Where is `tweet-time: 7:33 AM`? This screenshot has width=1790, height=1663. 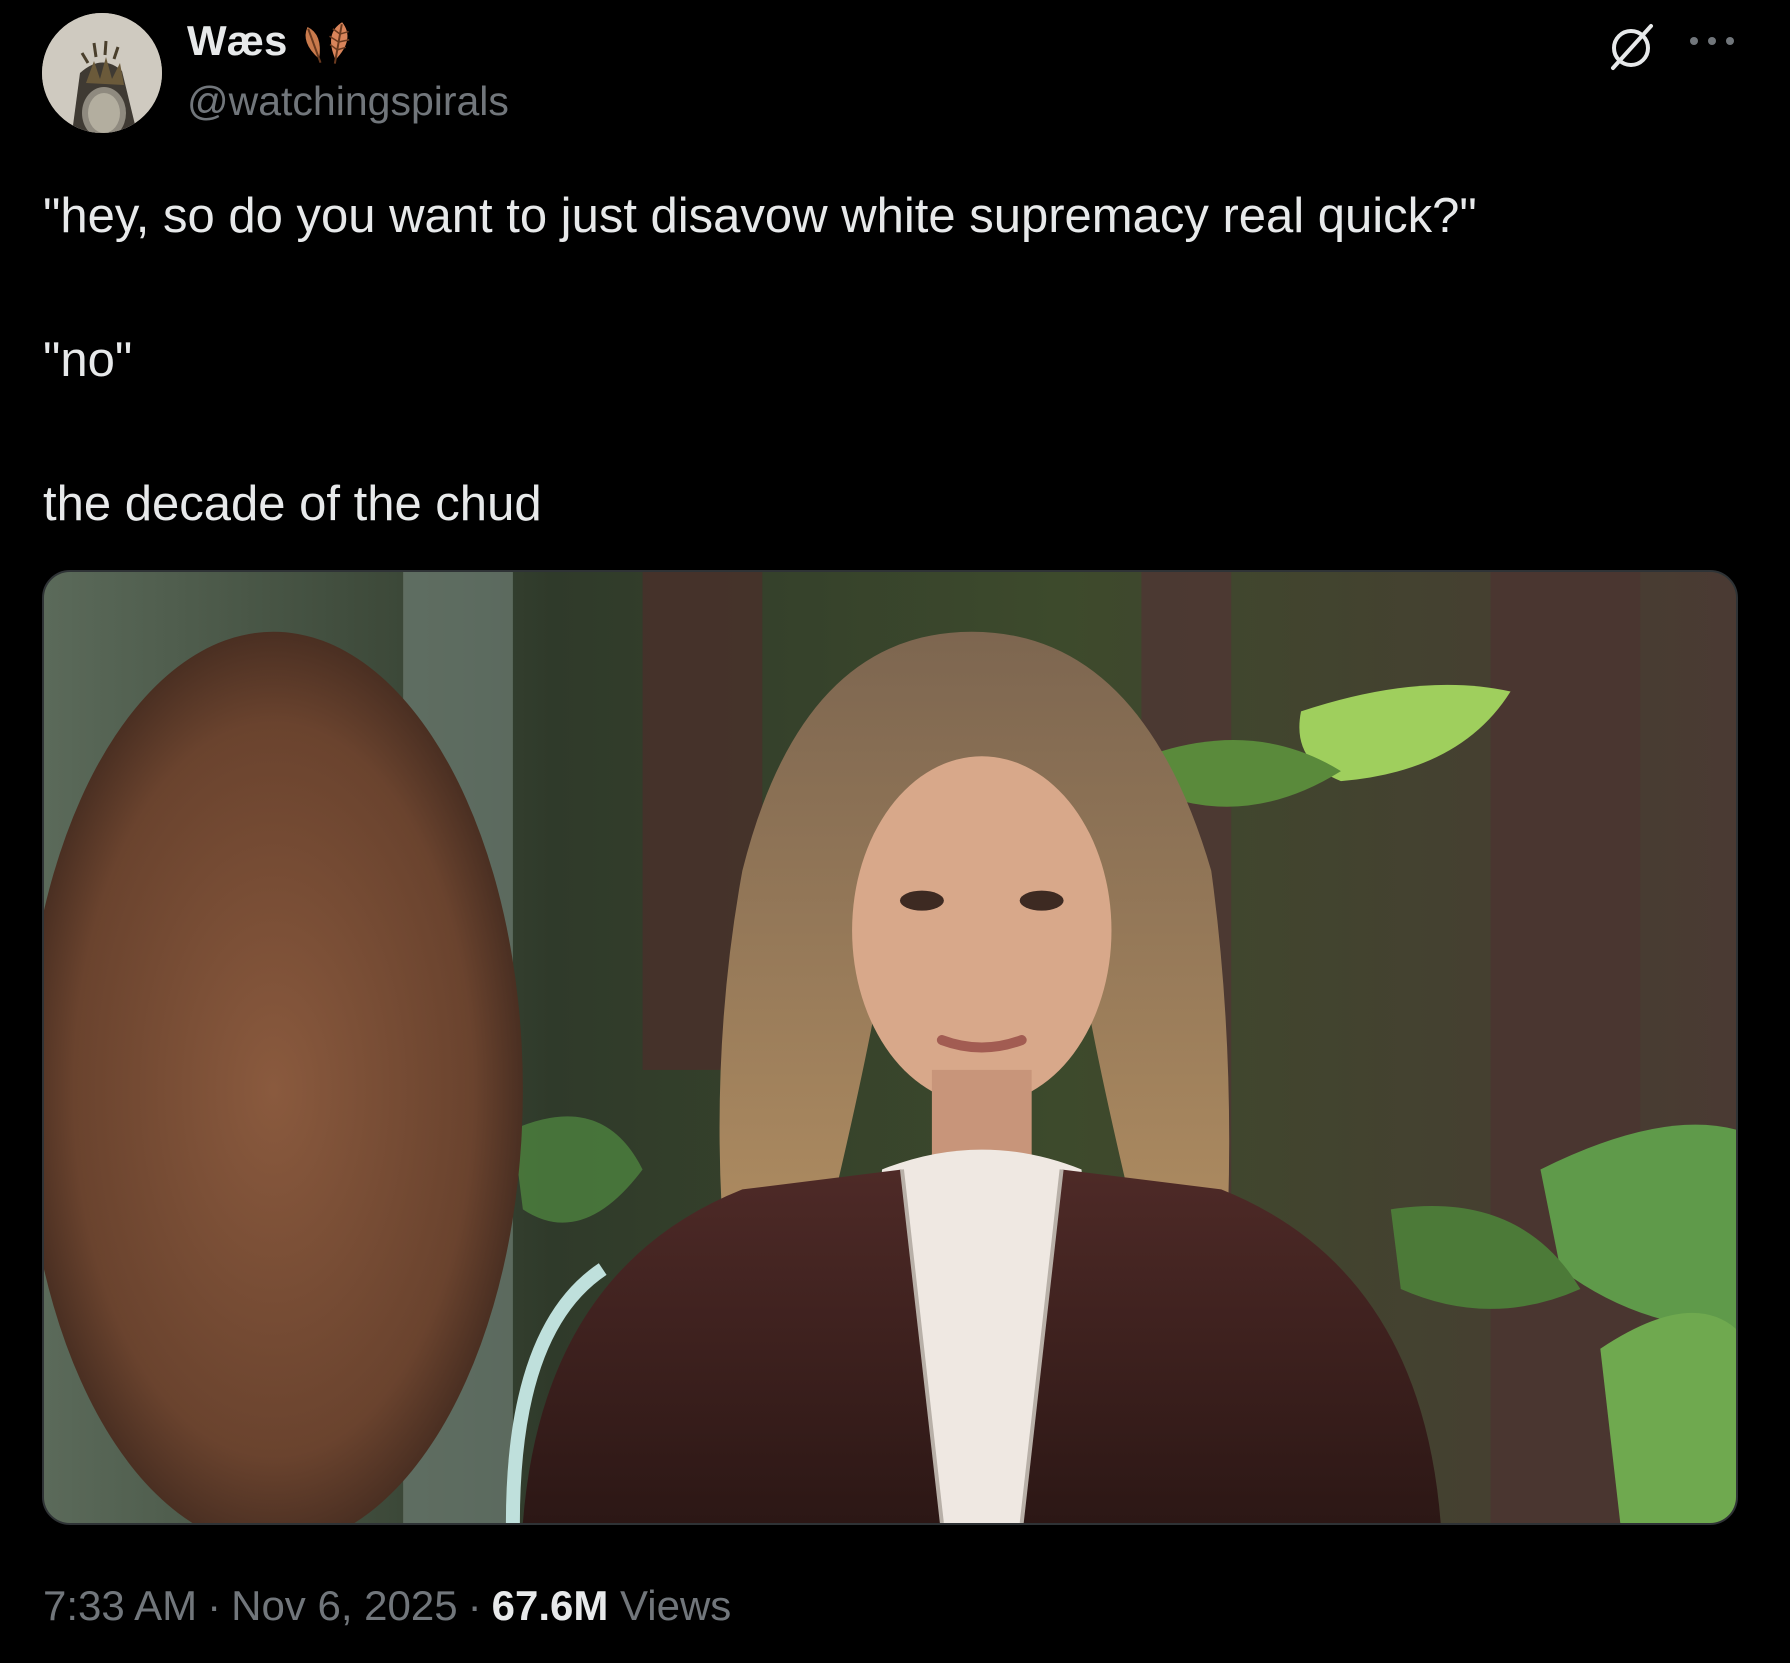 tweet-time: 7:33 AM is located at coordinates (120, 1605).